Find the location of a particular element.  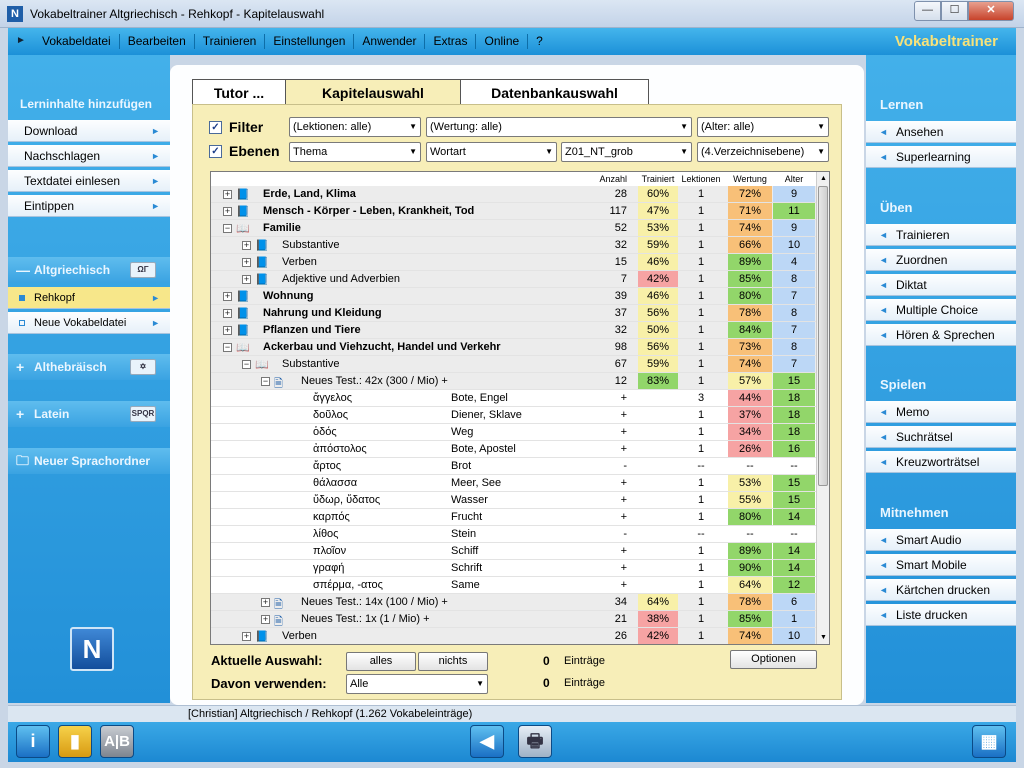

ebene4-dropdown: (4.Verzeichnisebene) ▼ is located at coordinates (763, 152).